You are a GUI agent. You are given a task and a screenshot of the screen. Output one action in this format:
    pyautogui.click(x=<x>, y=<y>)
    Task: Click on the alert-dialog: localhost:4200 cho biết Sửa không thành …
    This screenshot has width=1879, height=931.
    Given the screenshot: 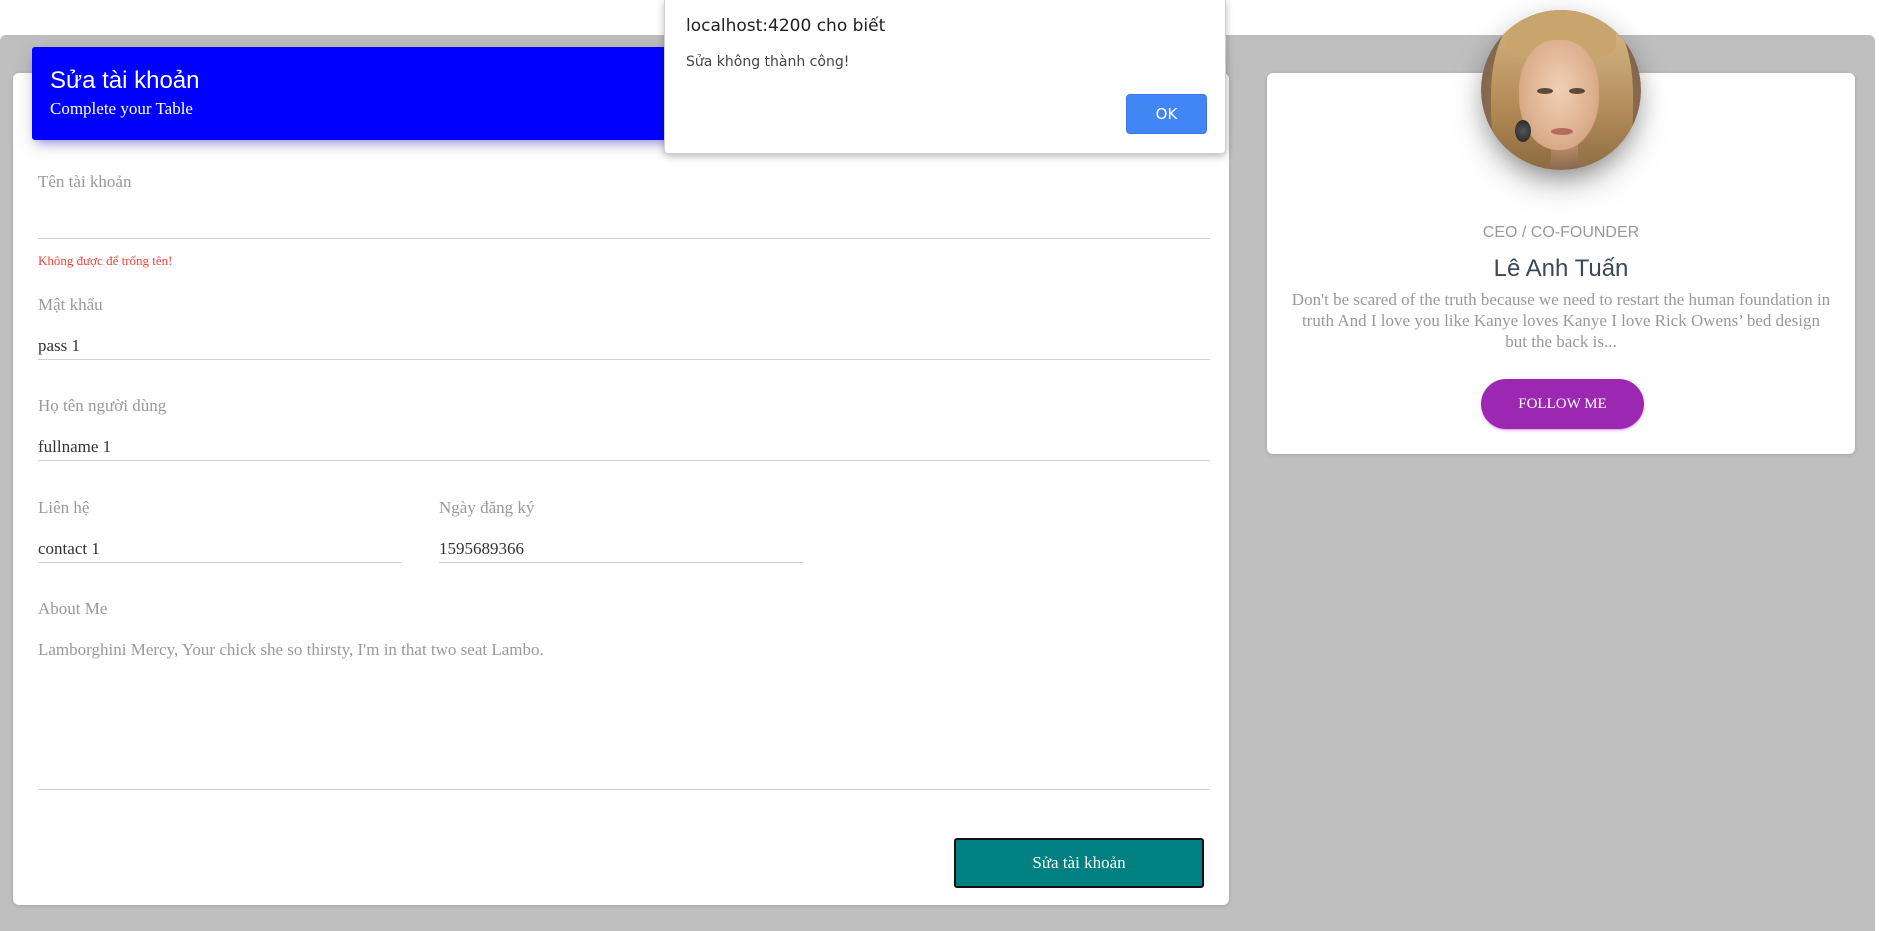 What is the action you would take?
    pyautogui.click(x=945, y=77)
    